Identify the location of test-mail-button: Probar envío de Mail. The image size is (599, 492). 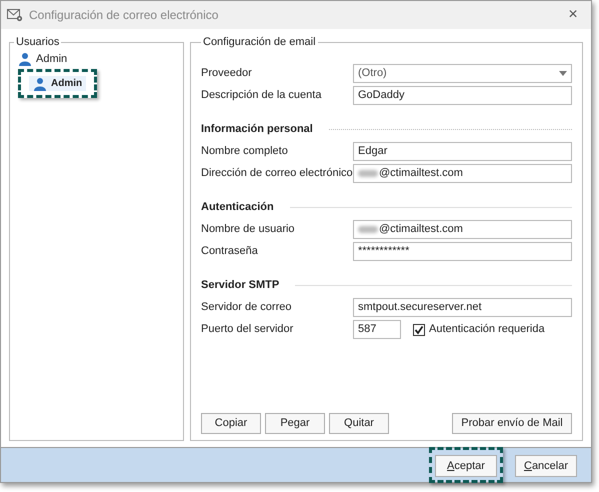
(512, 423).